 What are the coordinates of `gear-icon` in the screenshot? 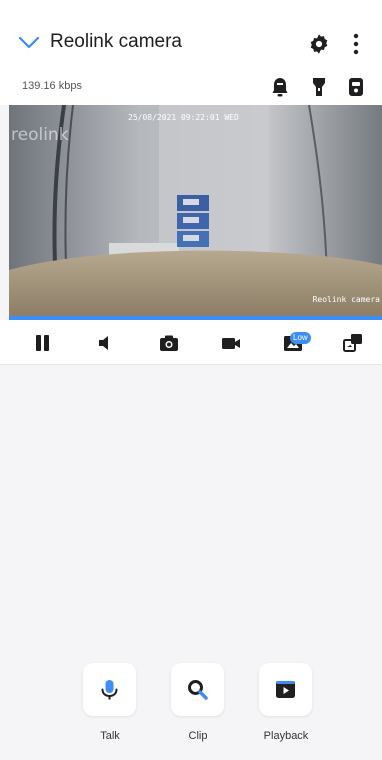 It's located at (319, 44).